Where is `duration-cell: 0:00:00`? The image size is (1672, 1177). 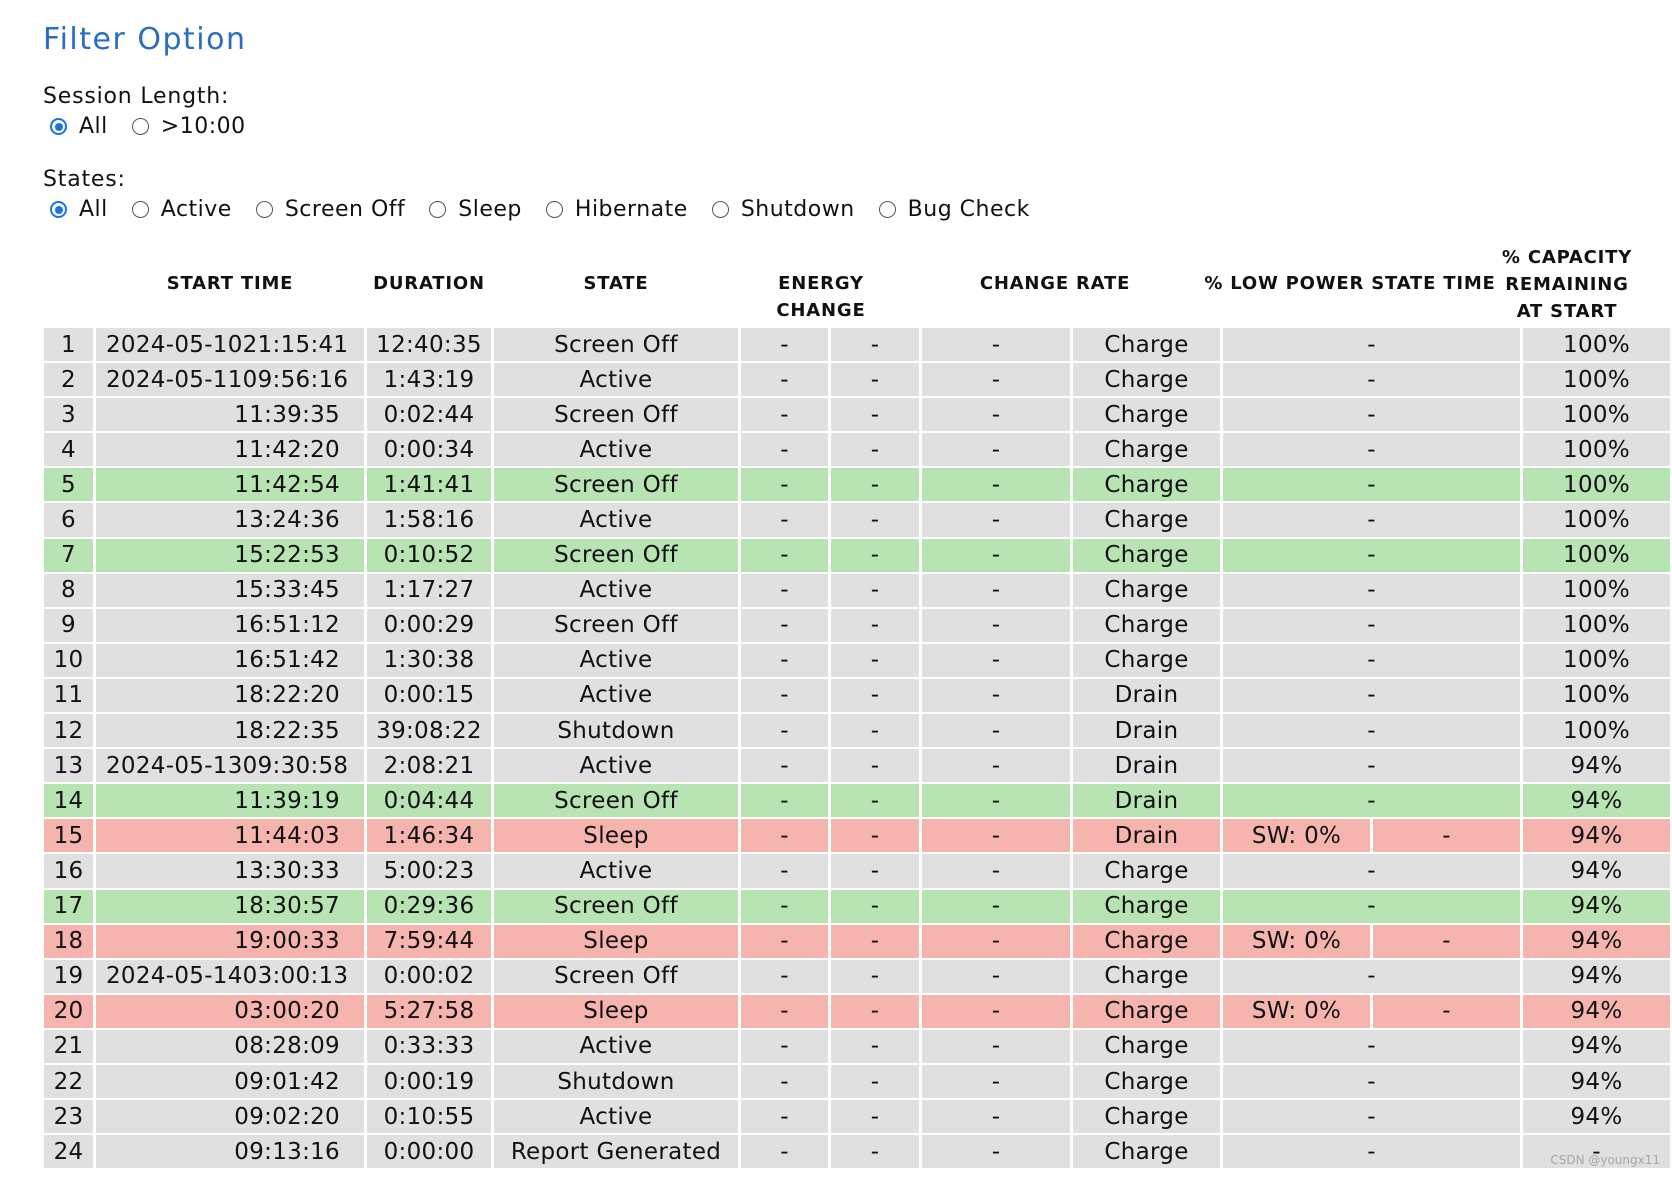
duration-cell: 0:00:00 is located at coordinates (429, 1152).